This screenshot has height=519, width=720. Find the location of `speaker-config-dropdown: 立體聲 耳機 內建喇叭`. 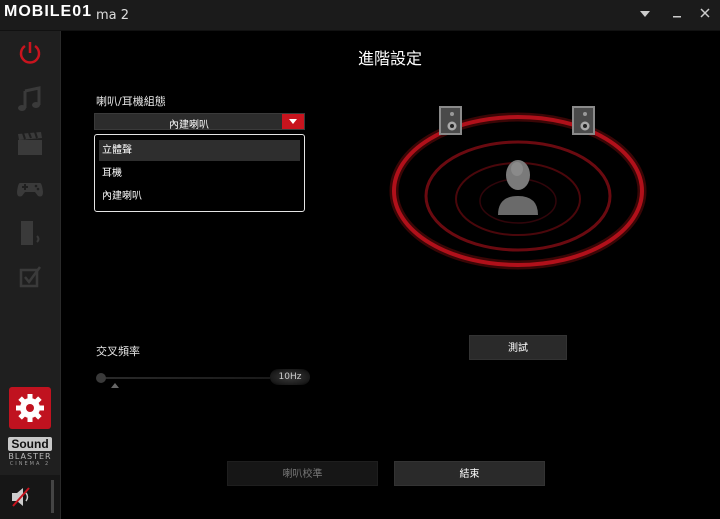

speaker-config-dropdown: 立體聲 耳機 內建喇叭 is located at coordinates (199, 173).